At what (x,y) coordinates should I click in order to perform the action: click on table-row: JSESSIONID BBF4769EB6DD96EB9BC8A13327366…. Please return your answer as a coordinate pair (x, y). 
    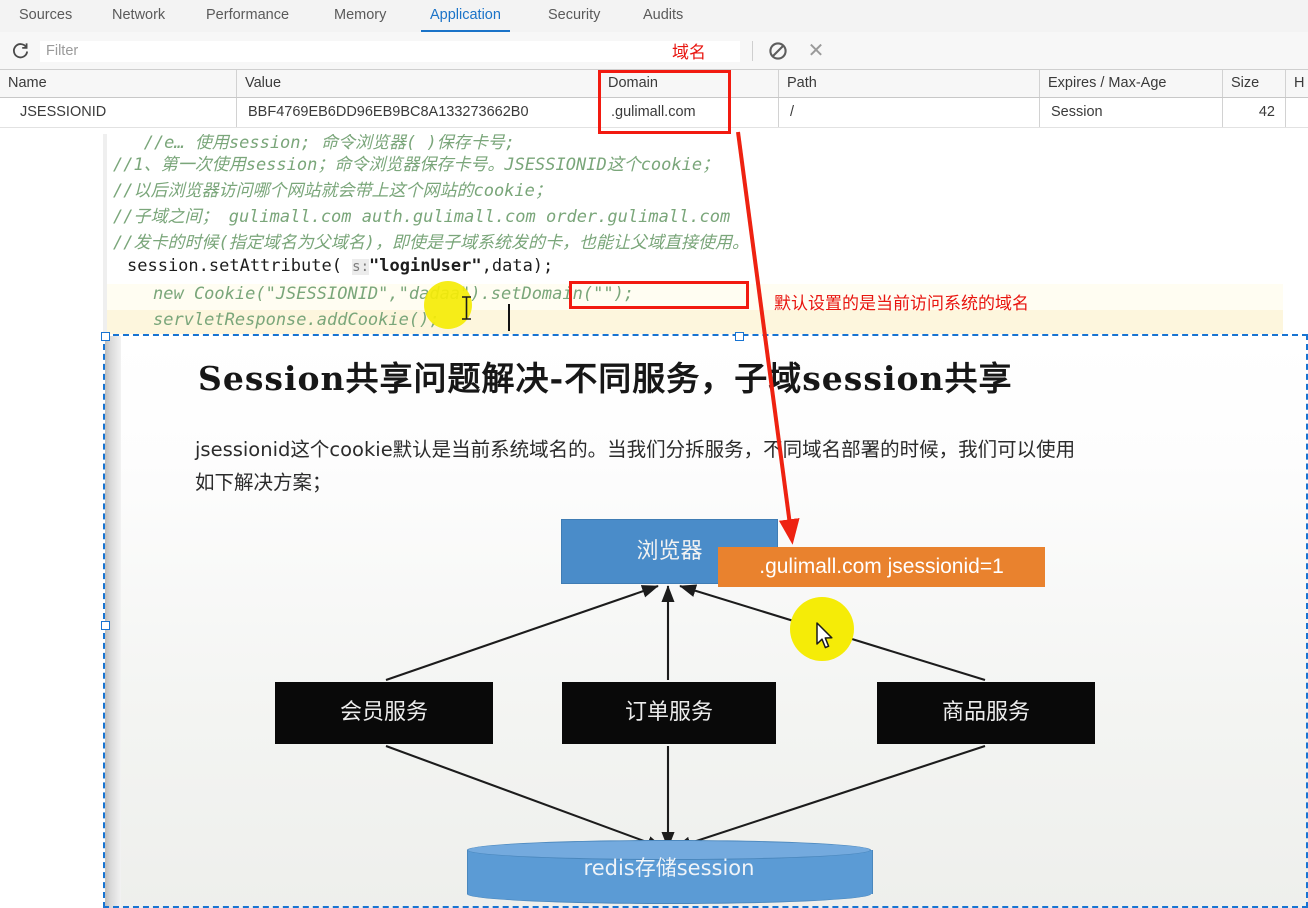
    Looking at the image, I should click on (654, 113).